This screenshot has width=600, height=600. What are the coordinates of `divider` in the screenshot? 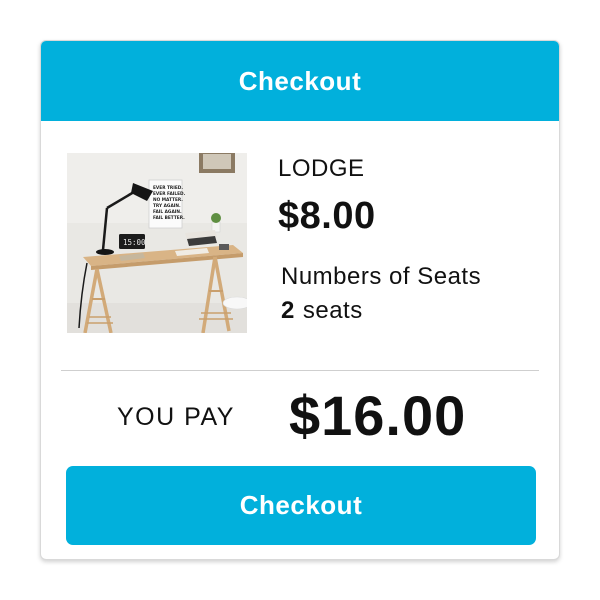 It's located at (300, 370).